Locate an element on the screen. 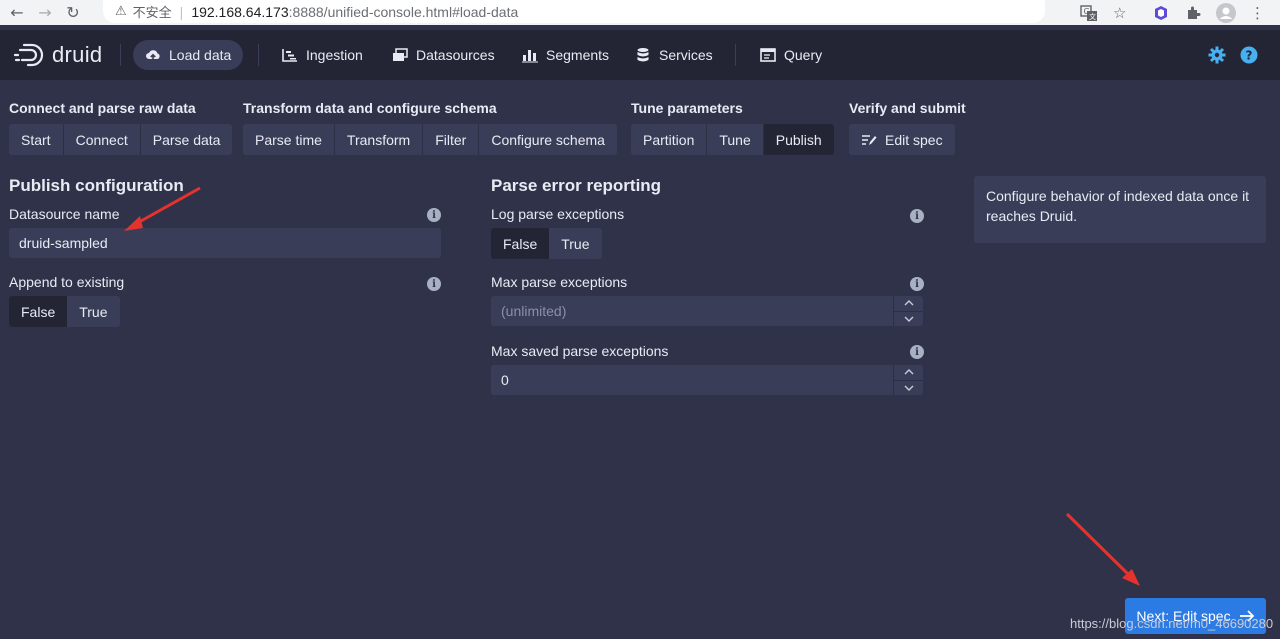  nav-datasources: Datasources is located at coordinates (443, 55).